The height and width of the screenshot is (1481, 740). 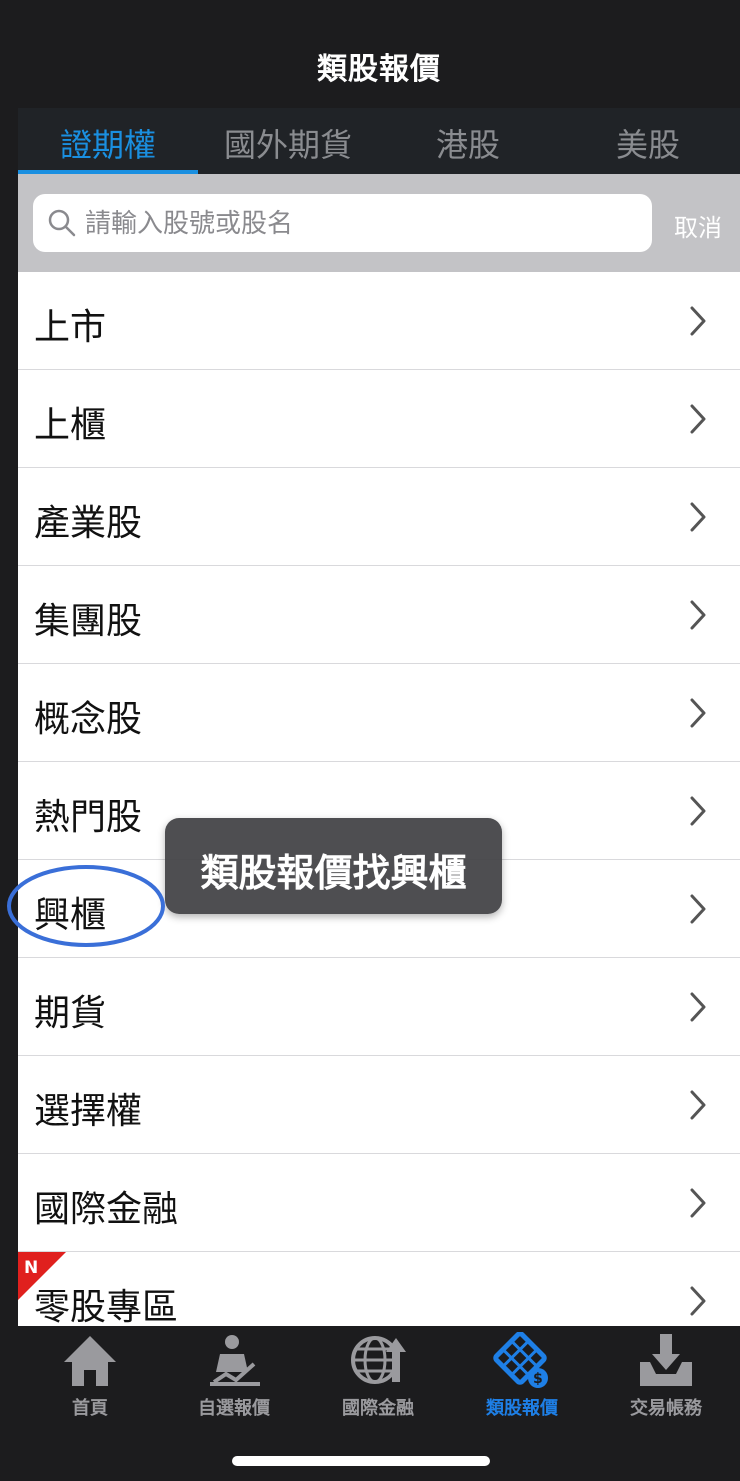 I want to click on globe-icon, so click(x=378, y=1360).